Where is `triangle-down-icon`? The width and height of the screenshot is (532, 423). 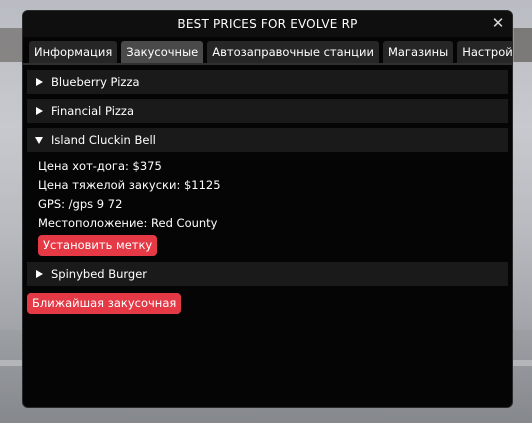 triangle-down-icon is located at coordinates (39, 140).